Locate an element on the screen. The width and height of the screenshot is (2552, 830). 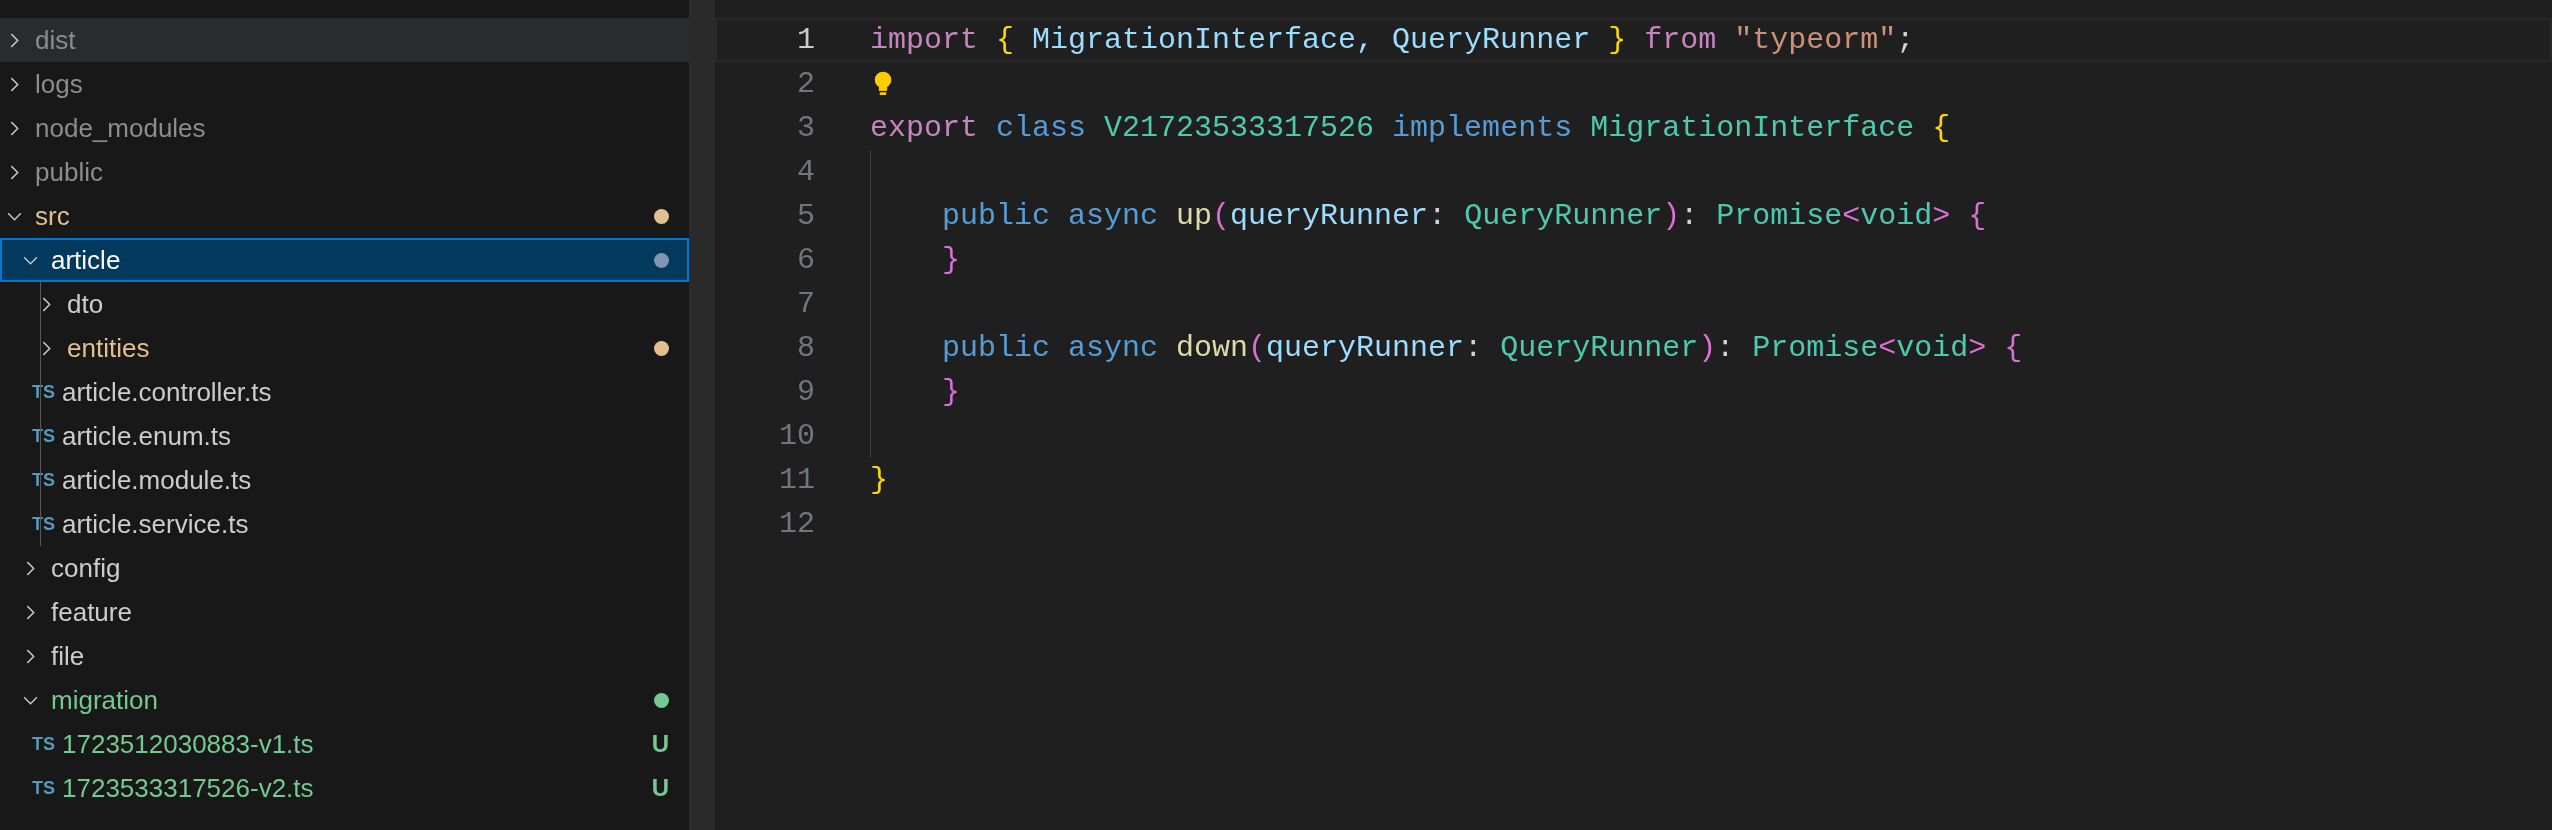
entry-label: migration is located at coordinates (104, 700).